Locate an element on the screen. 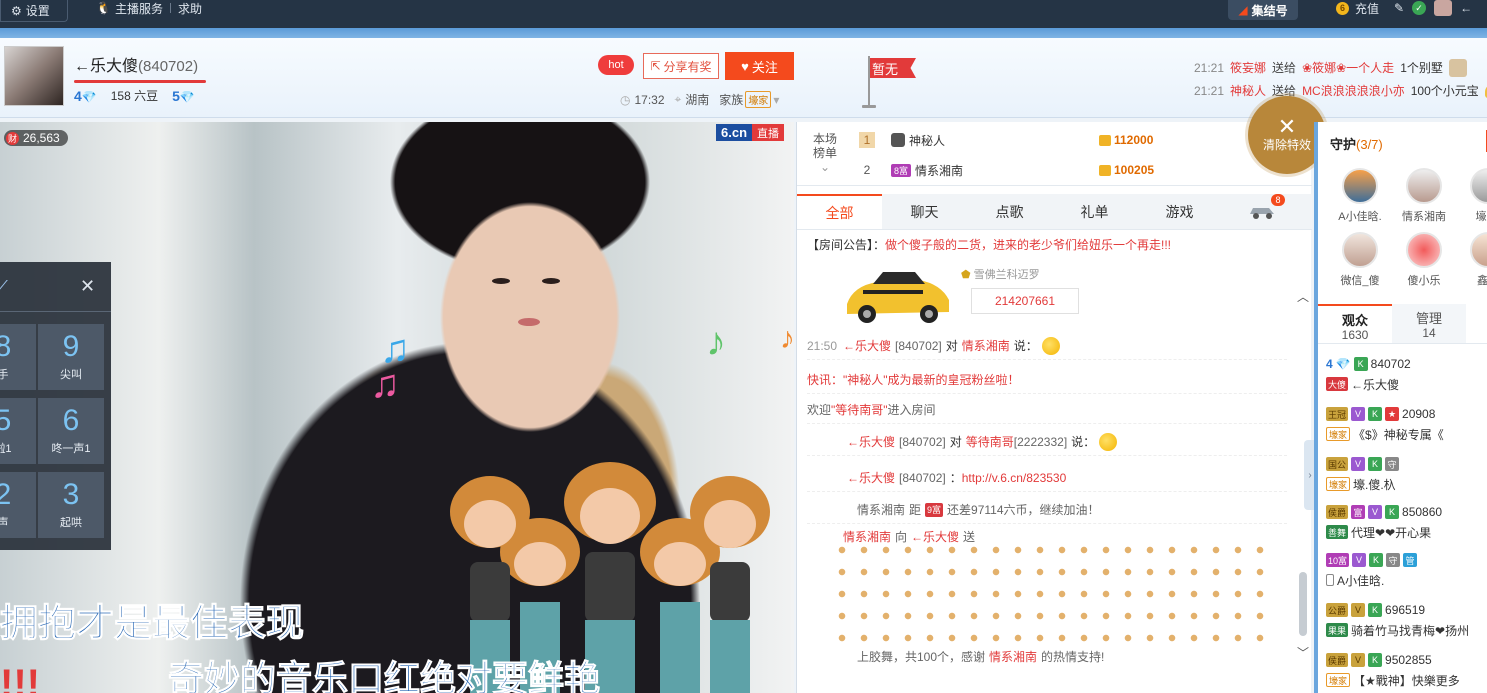 This screenshot has height=693, width=1487. chat-message: 欢迎 "等待南哥" 进入房间 is located at coordinates (1047, 410).